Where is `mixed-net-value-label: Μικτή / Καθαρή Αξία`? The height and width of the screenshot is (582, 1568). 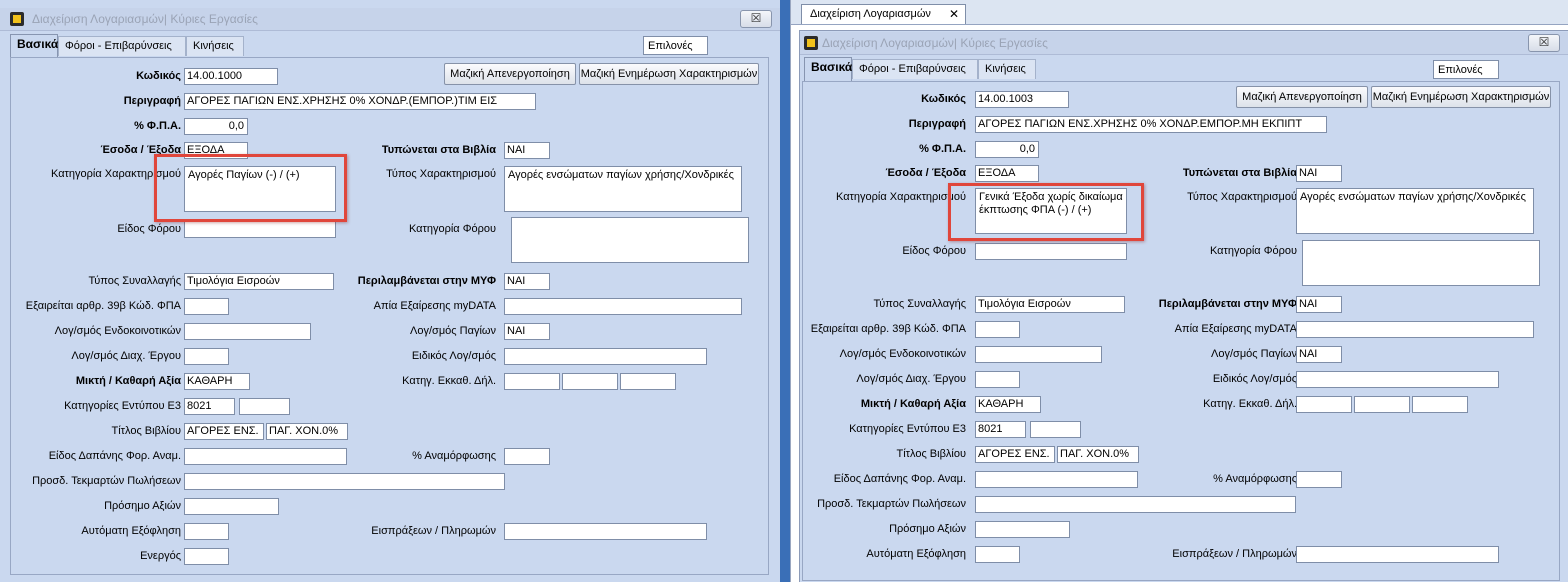
mixed-net-value-label: Μικτή / Καθαρή Αξία is located at coordinates (128, 381).